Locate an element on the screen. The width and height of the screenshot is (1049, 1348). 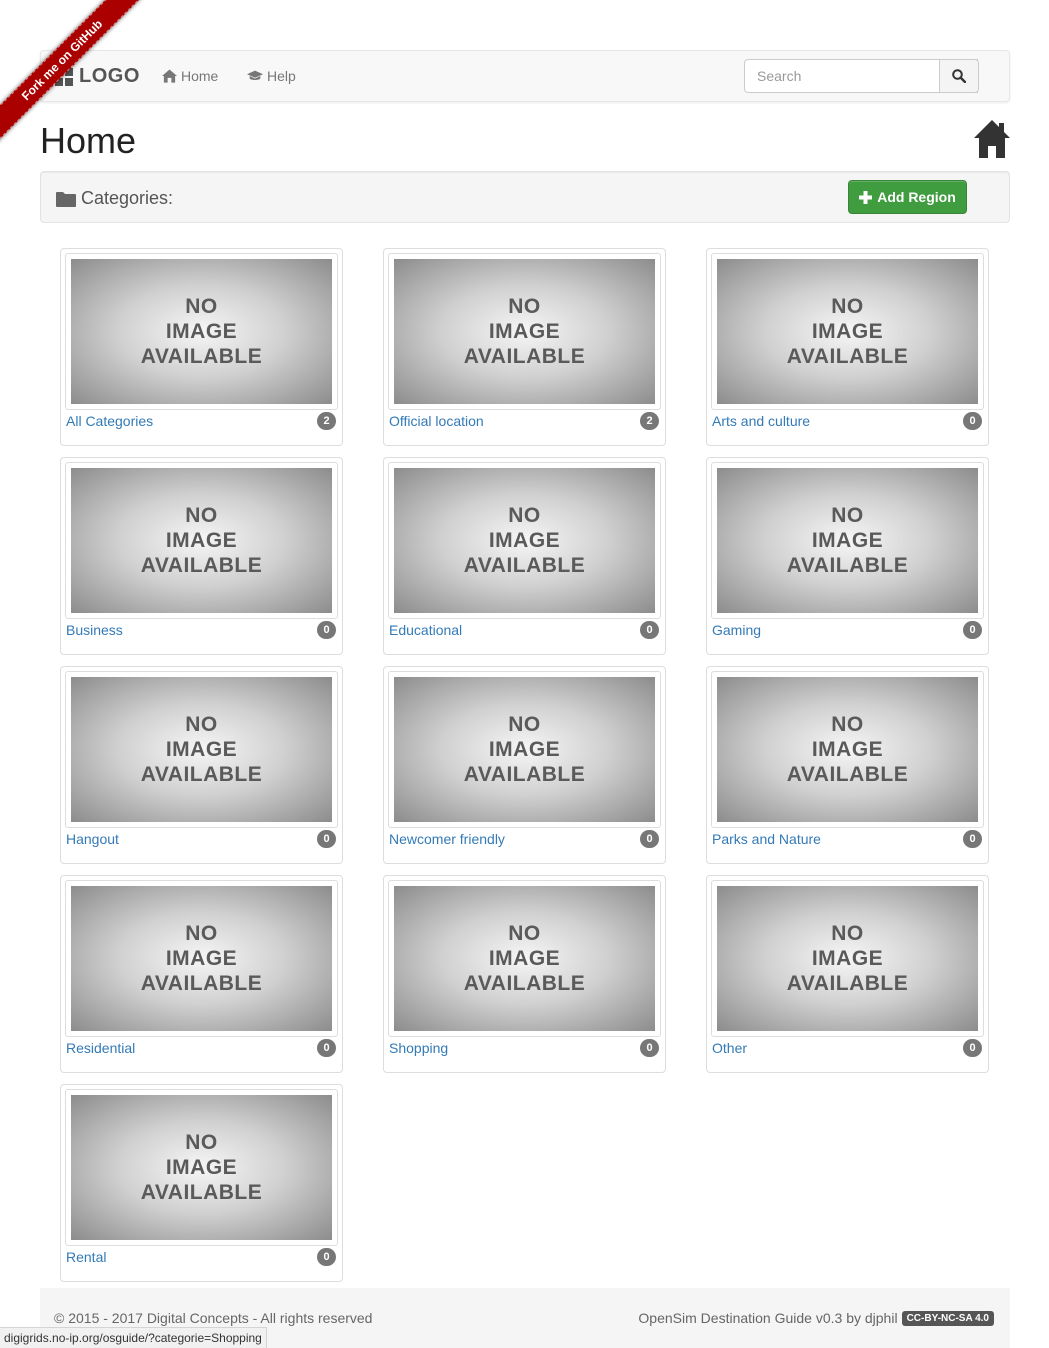
category-caption: Official location 2 is located at coordinates (524, 421).